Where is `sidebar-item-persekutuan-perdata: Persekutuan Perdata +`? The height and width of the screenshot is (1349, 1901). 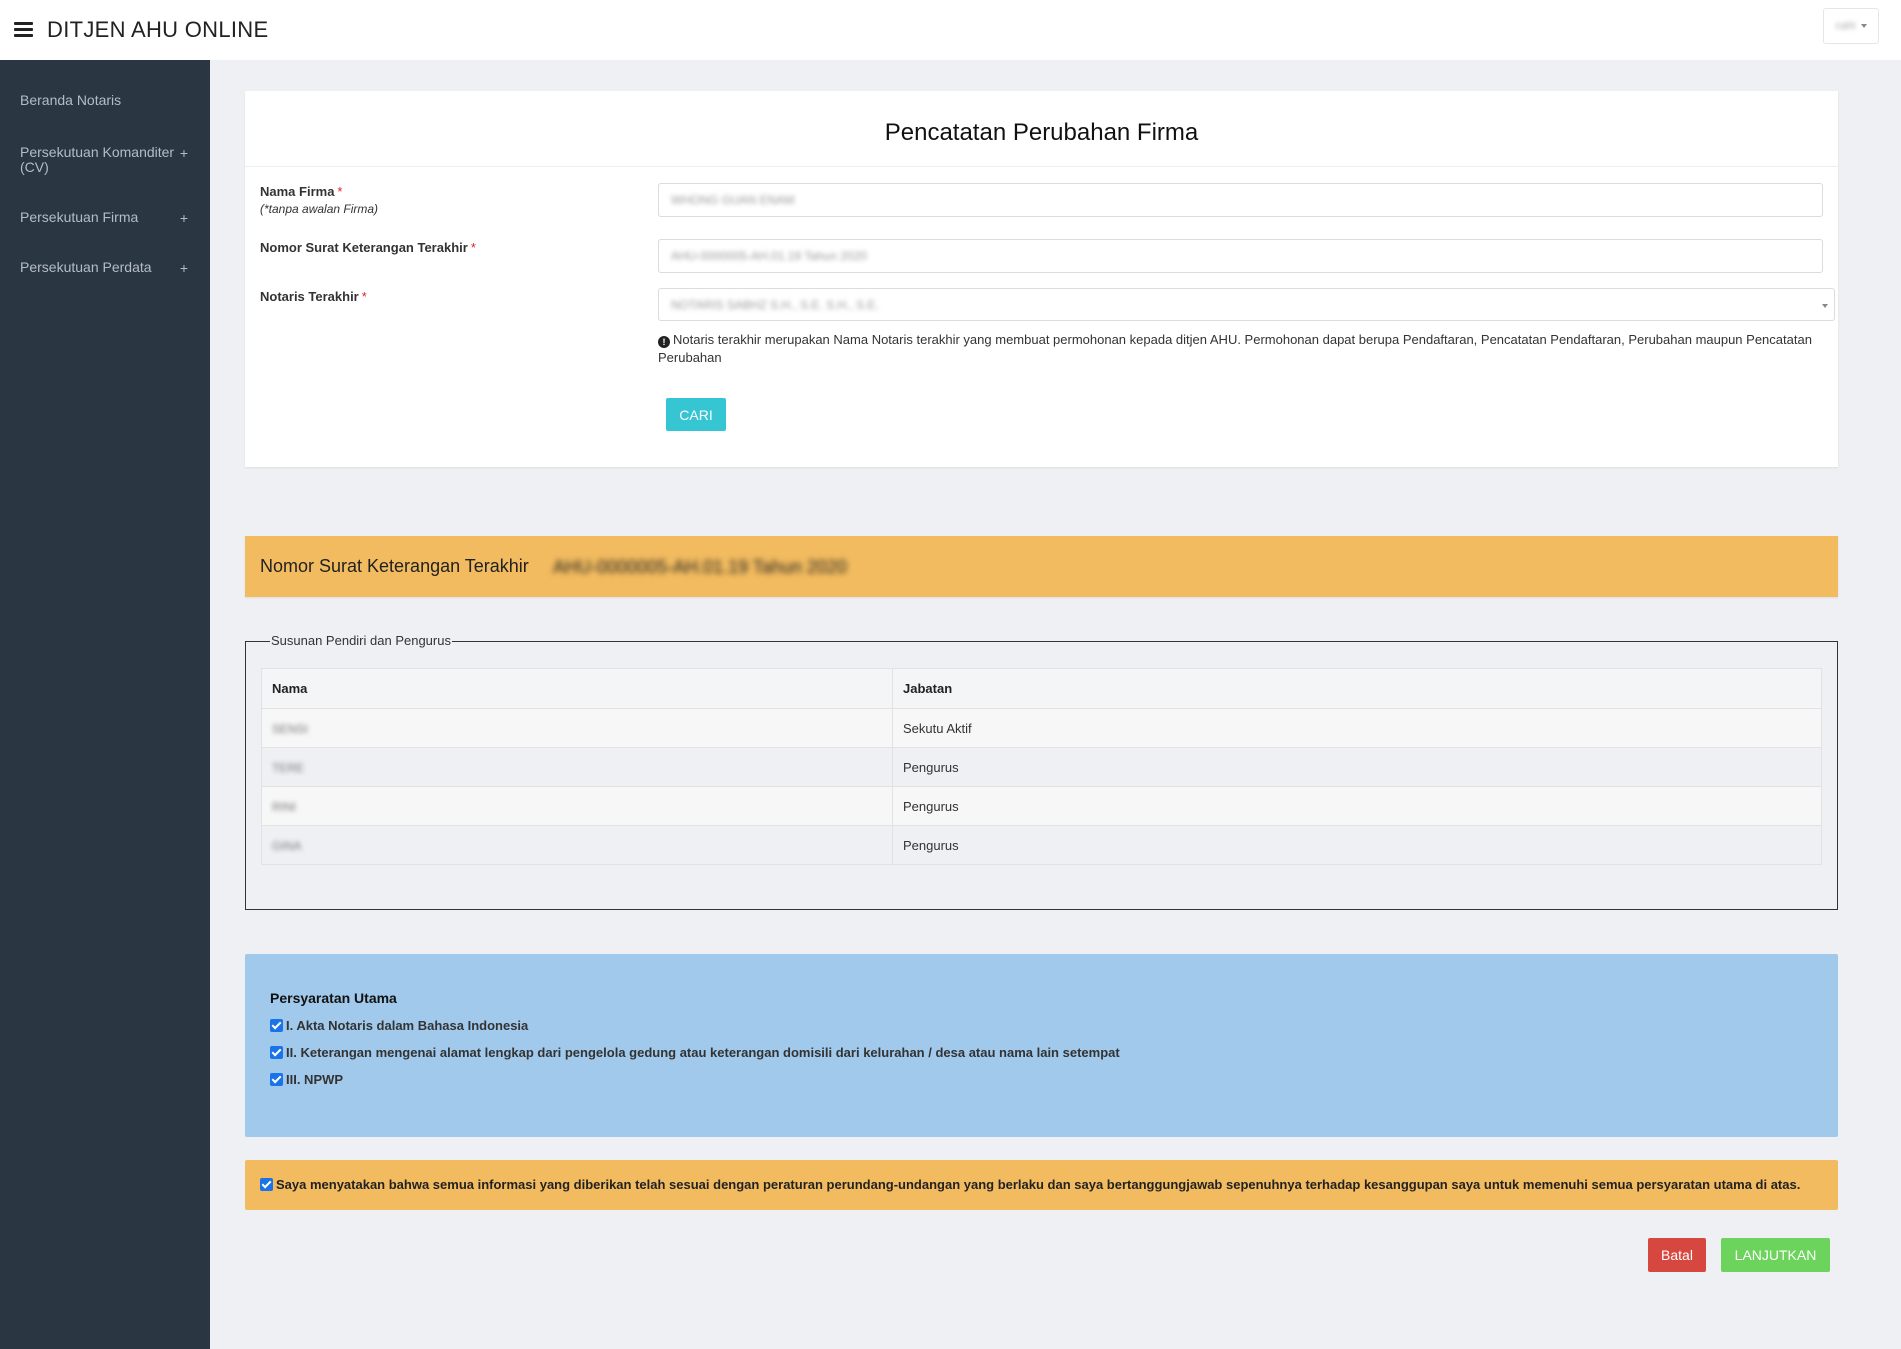
sidebar-item-persekutuan-perdata: Persekutuan Perdata + is located at coordinates (105, 267).